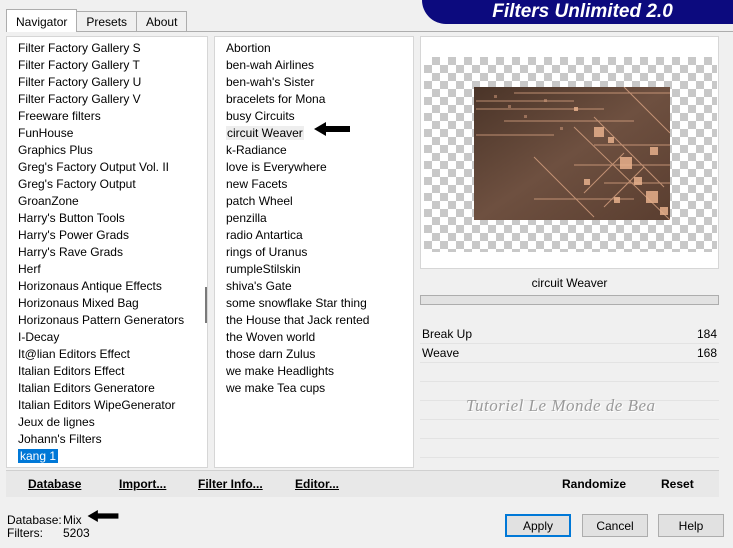 The image size is (733, 548). What do you see at coordinates (48, 527) in the screenshot?
I see `status-info: Database: Mix Filters: 5203` at bounding box center [48, 527].